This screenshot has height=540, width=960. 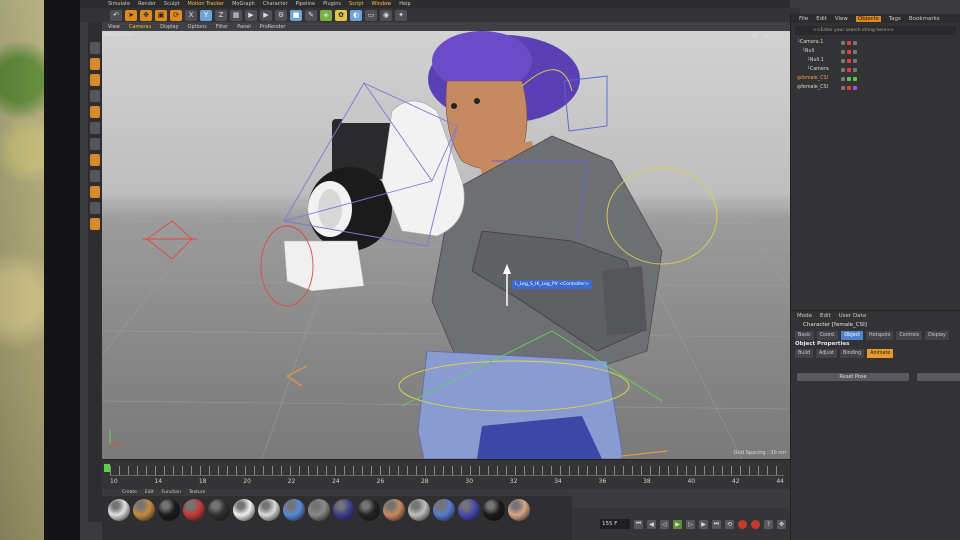 I want to click on tab-controls: Controls, so click(x=909, y=335).